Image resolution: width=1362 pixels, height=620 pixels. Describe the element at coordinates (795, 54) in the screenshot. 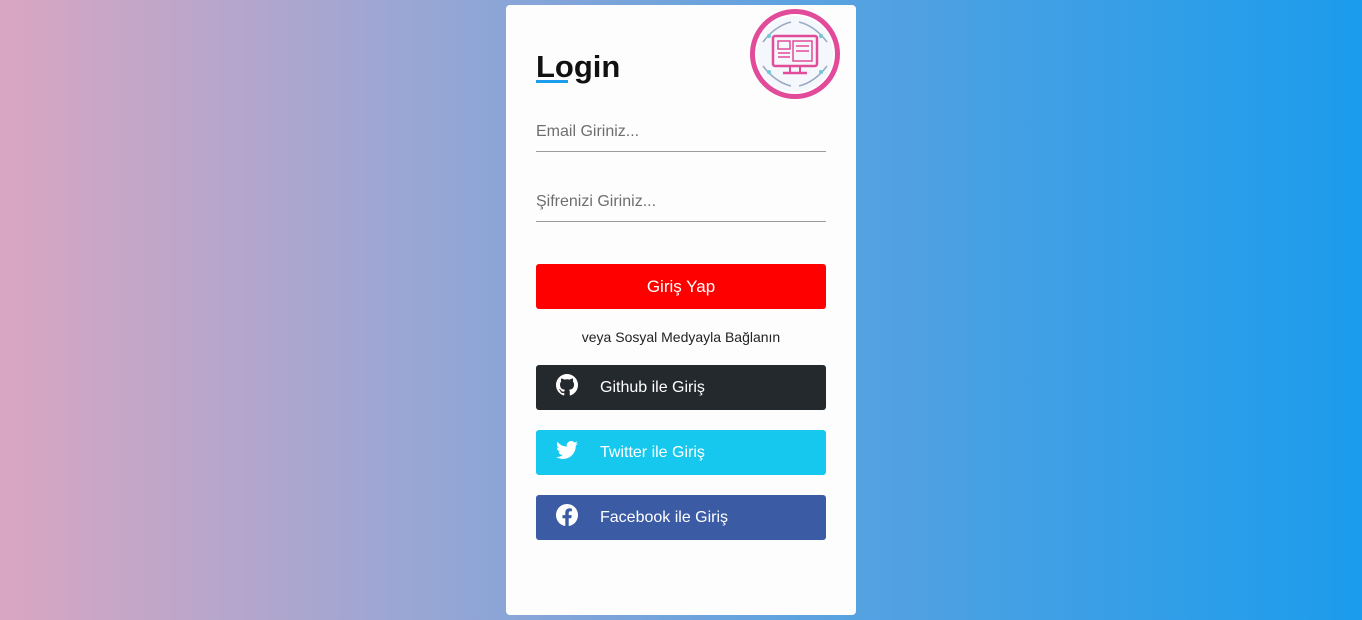

I see `site-logo` at that location.